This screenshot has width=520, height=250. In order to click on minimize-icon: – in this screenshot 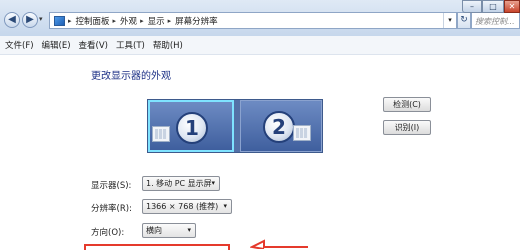, I will do `click(472, 6)`.